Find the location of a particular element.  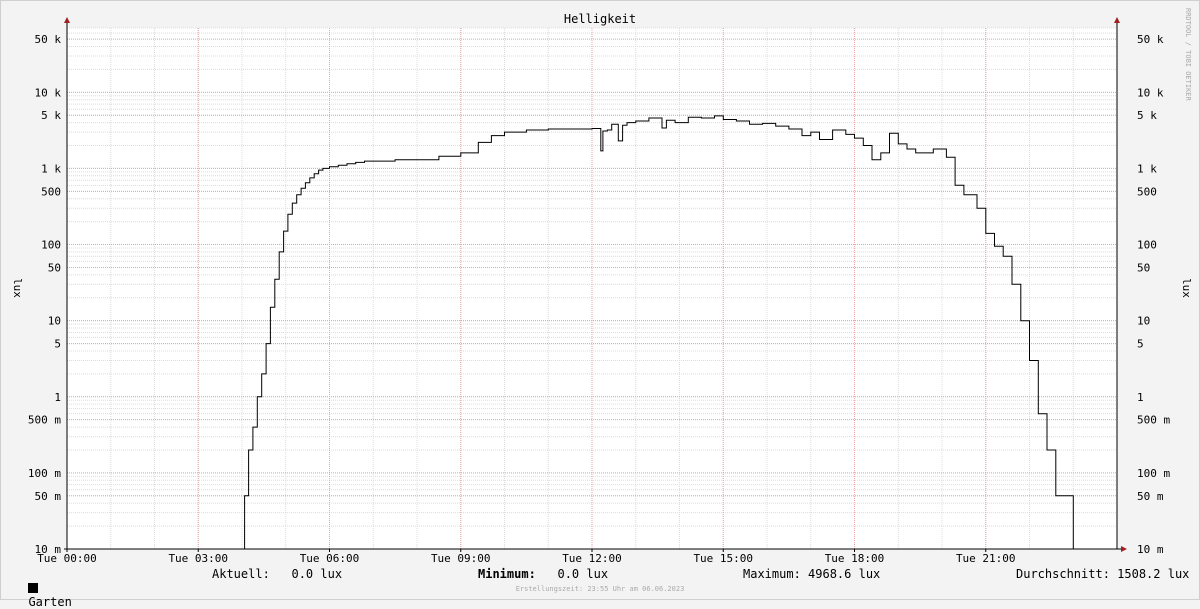

y-tick-label-left: 10 m is located at coordinates (48, 549).